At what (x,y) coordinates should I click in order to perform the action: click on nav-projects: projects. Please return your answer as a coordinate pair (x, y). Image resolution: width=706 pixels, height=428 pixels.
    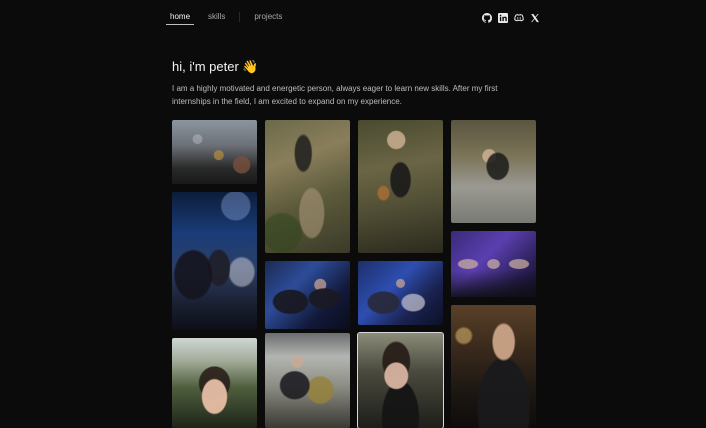
    Looking at the image, I should click on (268, 16).